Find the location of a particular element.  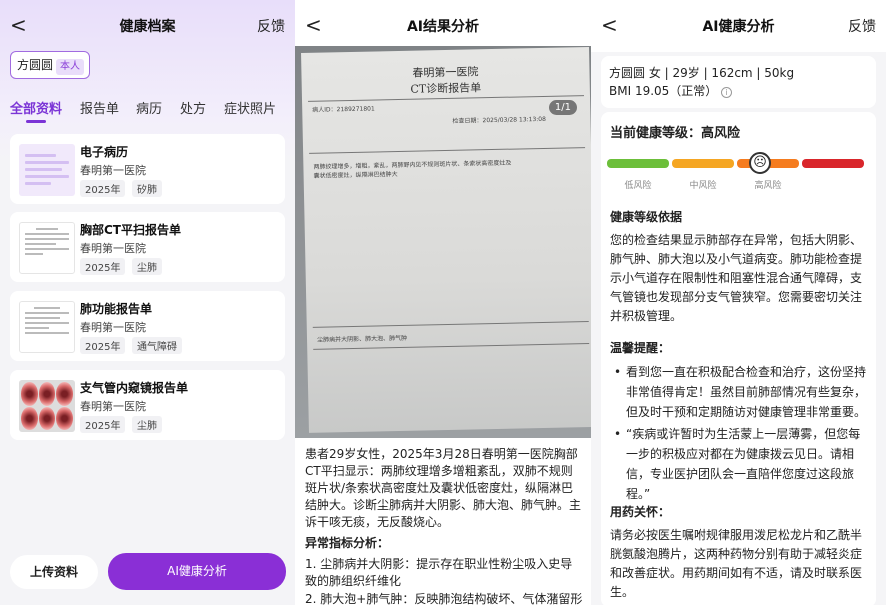

tips-heading: 温馨提醒： is located at coordinates (640, 348).